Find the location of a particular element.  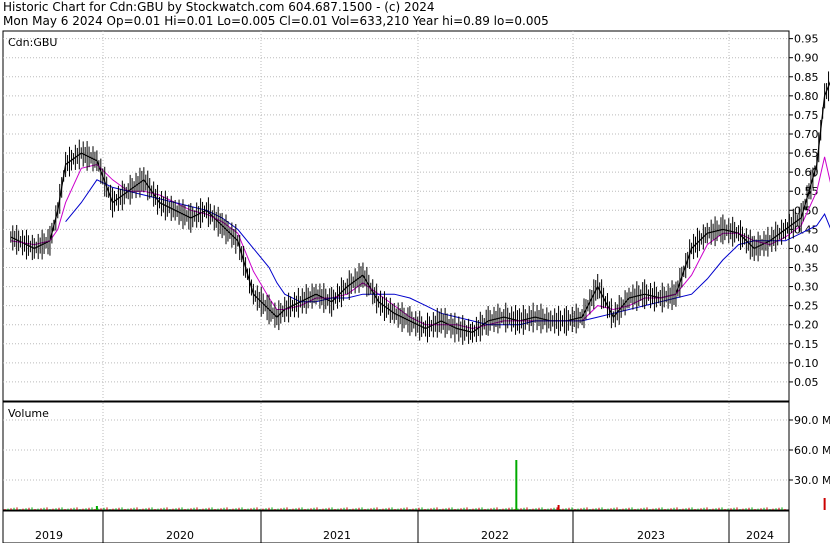

volume-axis: 90.0 M 60.0 M 30.0 M is located at coordinates (809, 450).